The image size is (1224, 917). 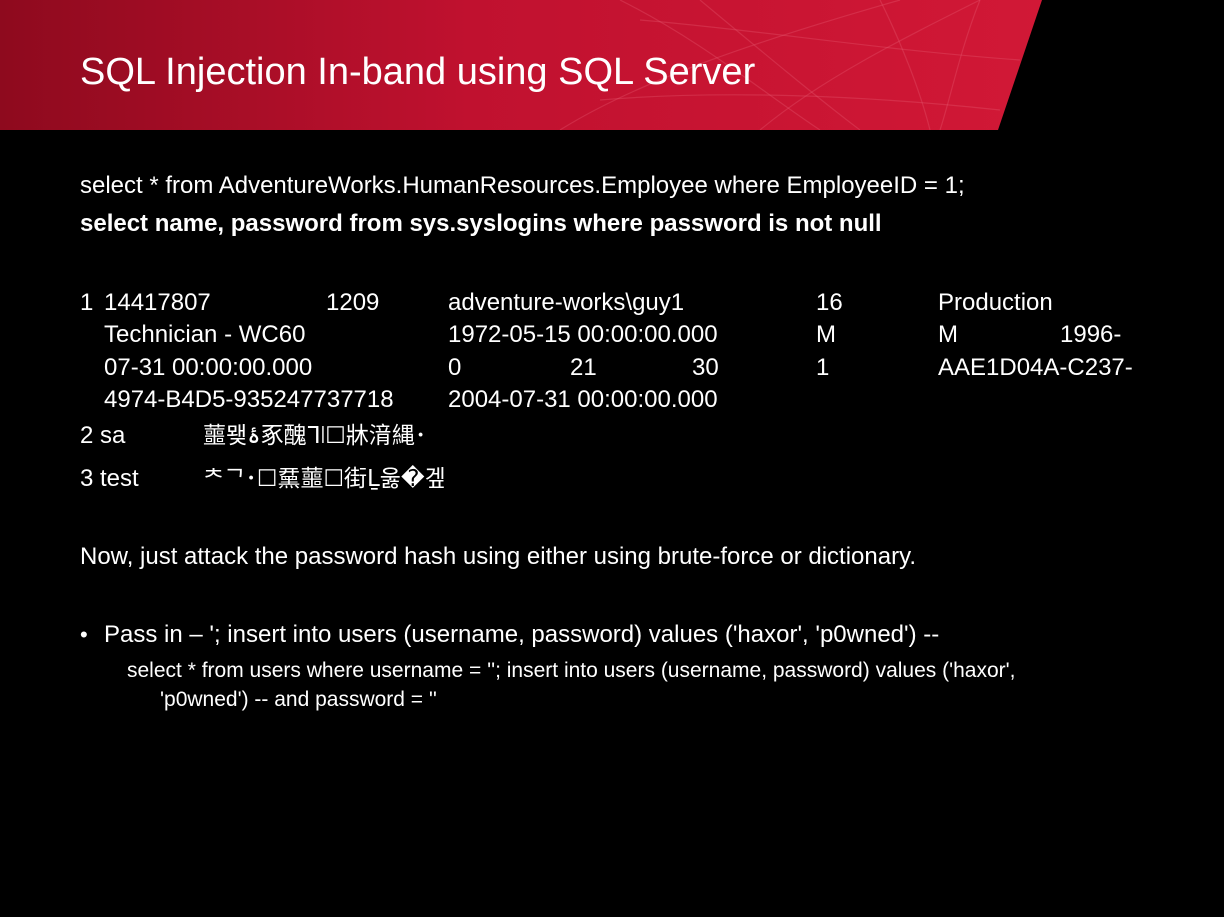 I want to click on result-cell: 1, so click(x=823, y=367).